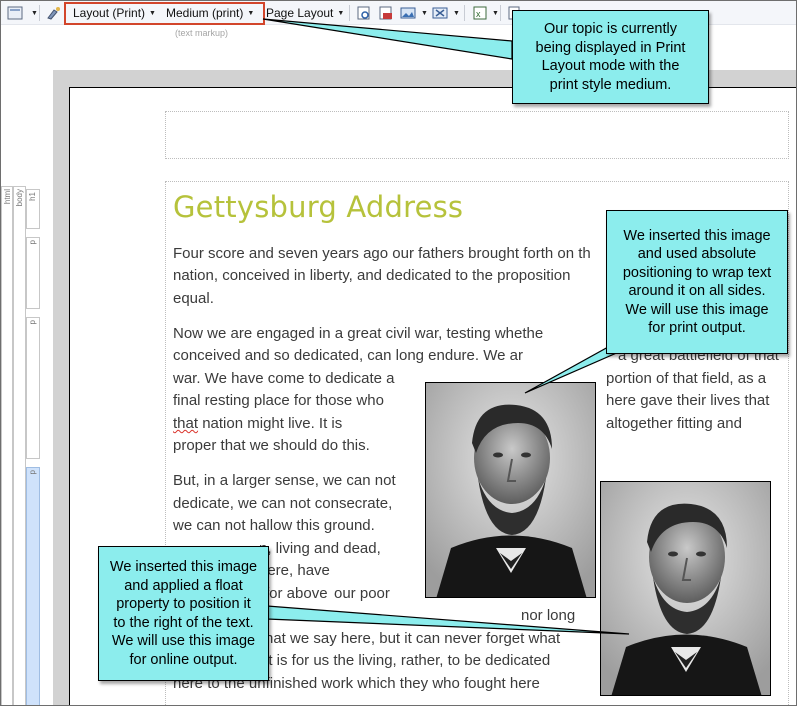 The width and height of the screenshot is (797, 706). Describe the element at coordinates (185, 423) in the screenshot. I see `misspelled-word: that` at that location.